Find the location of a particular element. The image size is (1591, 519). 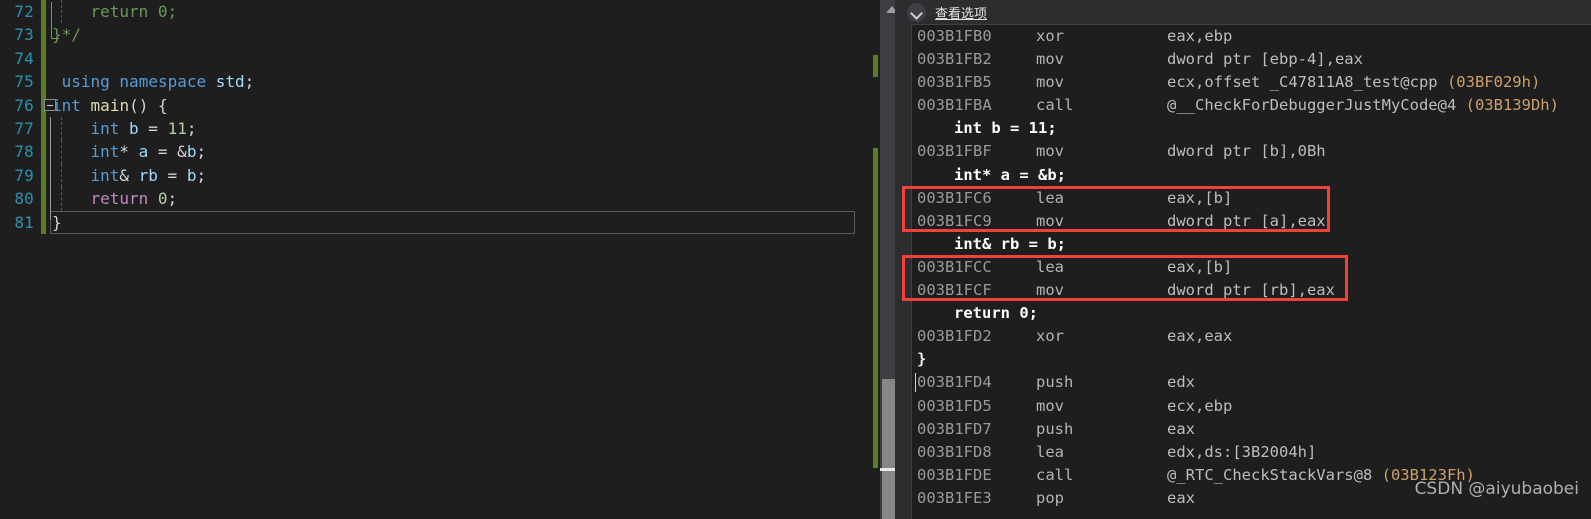

line-number: 79 is located at coordinates (24, 175).